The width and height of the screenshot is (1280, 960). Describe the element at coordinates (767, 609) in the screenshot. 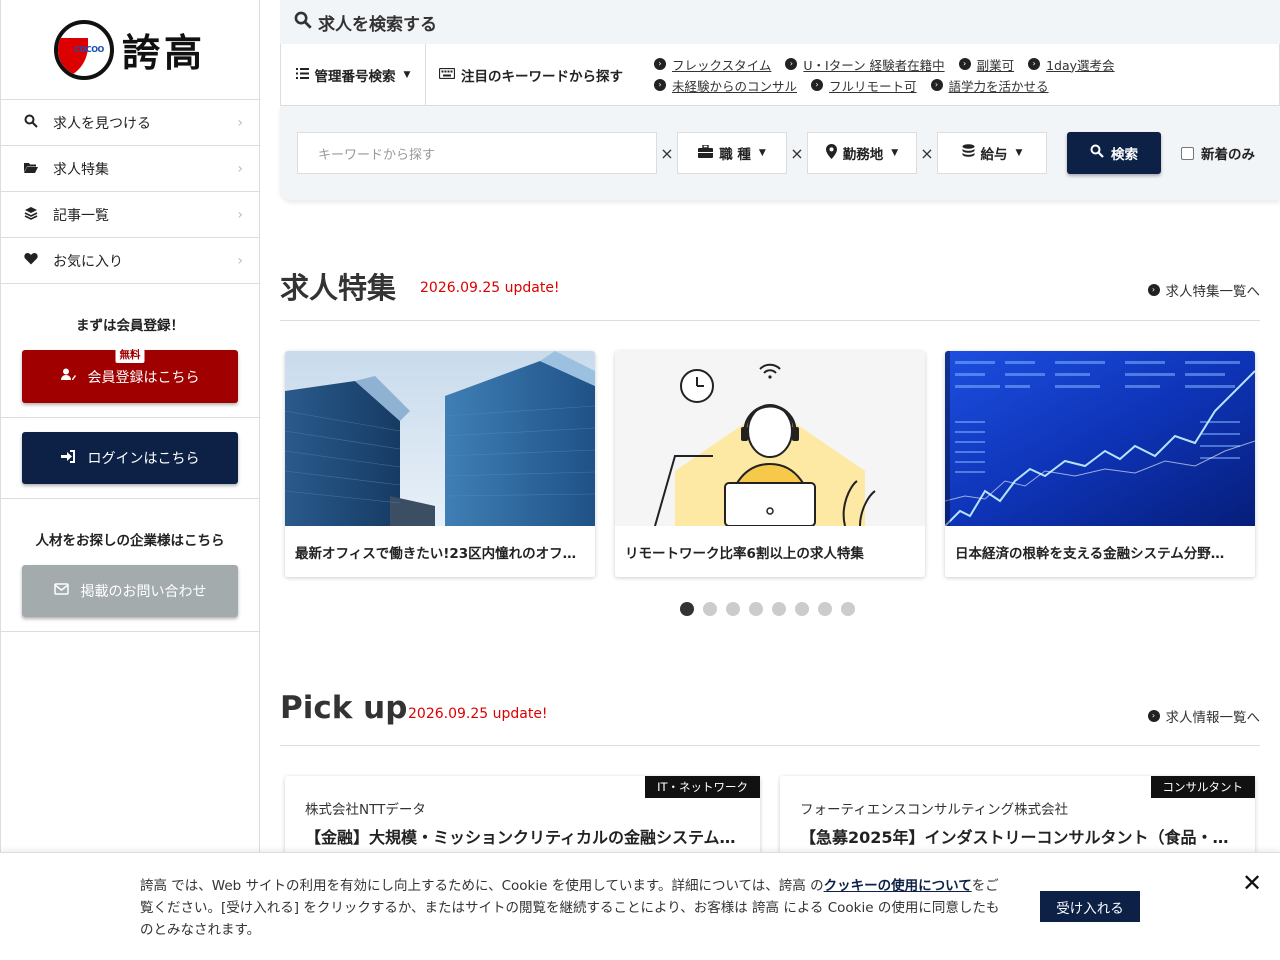

I see `carousel-pagination` at that location.